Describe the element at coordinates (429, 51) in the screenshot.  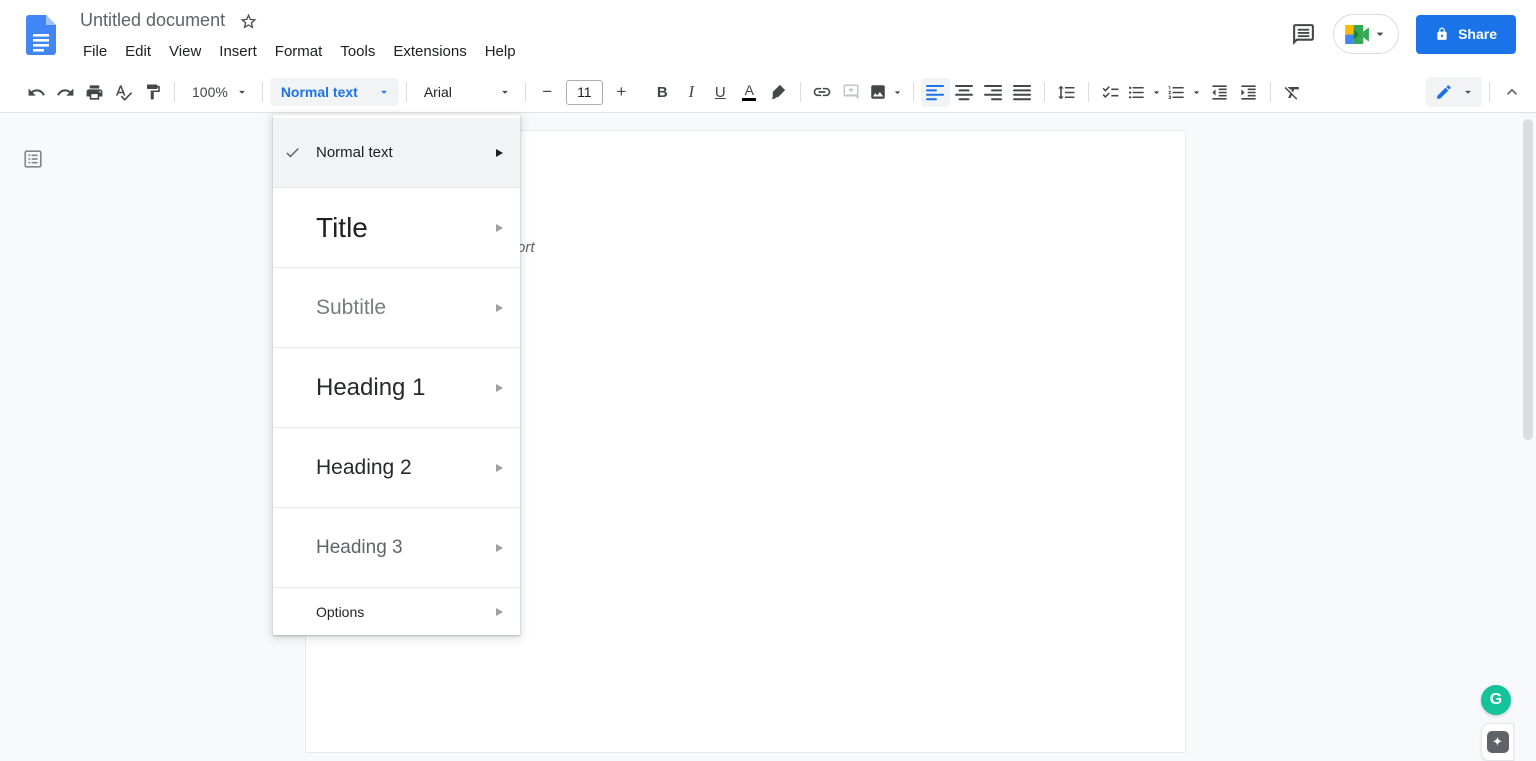
I see `menu-extensions: Extensions` at that location.